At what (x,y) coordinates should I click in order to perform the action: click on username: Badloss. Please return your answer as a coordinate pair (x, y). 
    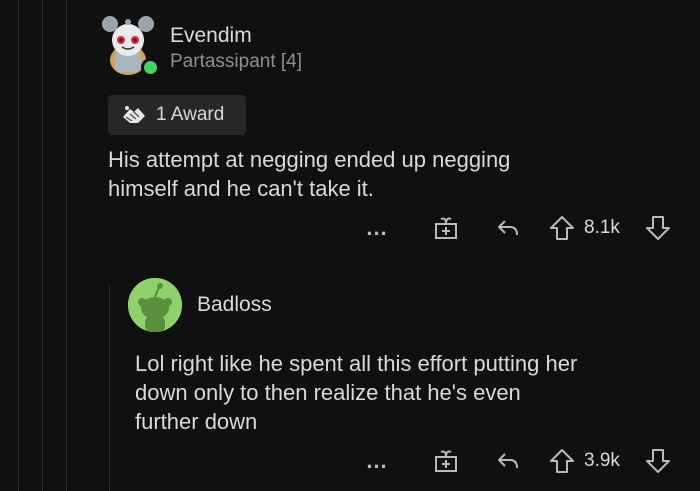
    Looking at the image, I should click on (234, 305).